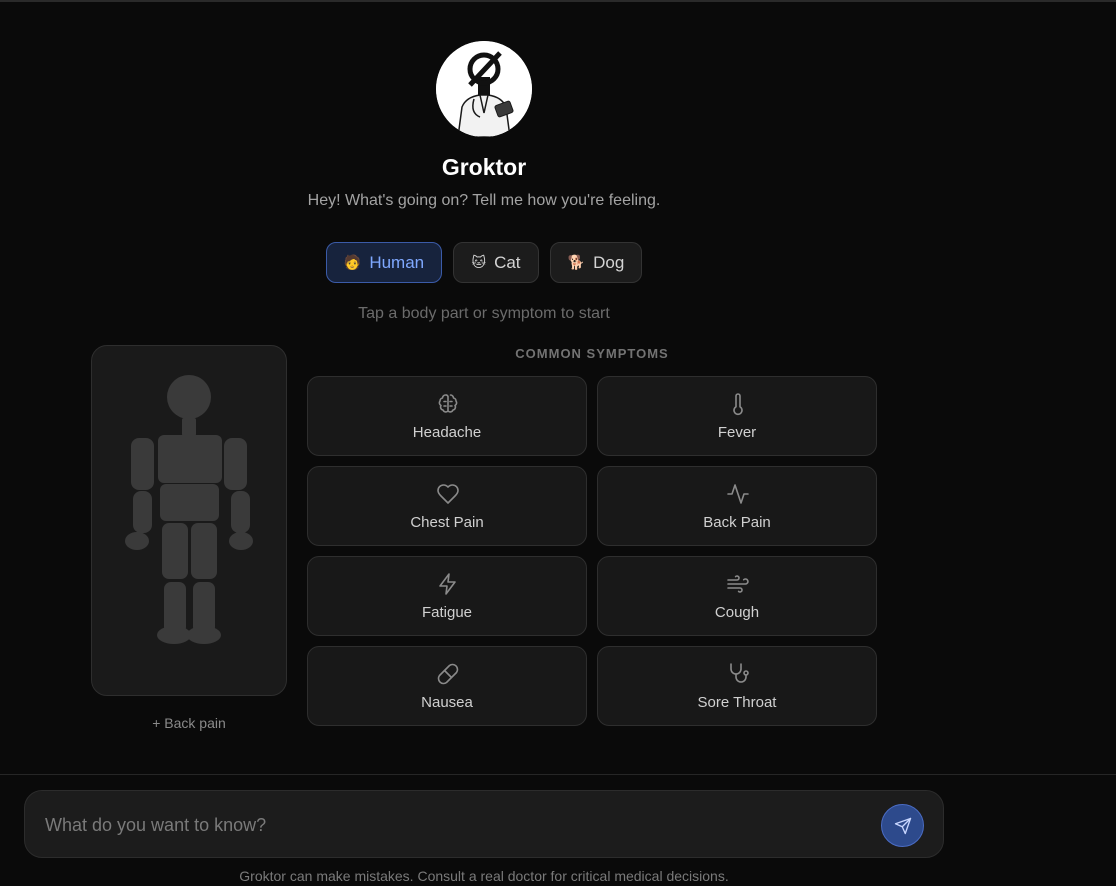 The height and width of the screenshot is (886, 1116). What do you see at coordinates (737, 432) in the screenshot?
I see `symptom-label: Fever` at bounding box center [737, 432].